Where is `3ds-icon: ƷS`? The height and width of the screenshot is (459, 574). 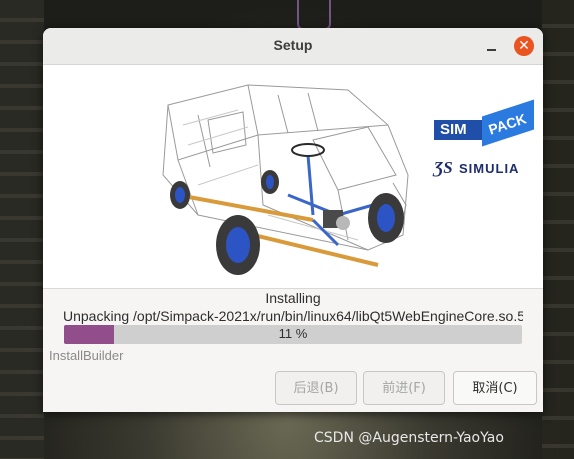
3ds-icon: ƷS is located at coordinates (443, 167).